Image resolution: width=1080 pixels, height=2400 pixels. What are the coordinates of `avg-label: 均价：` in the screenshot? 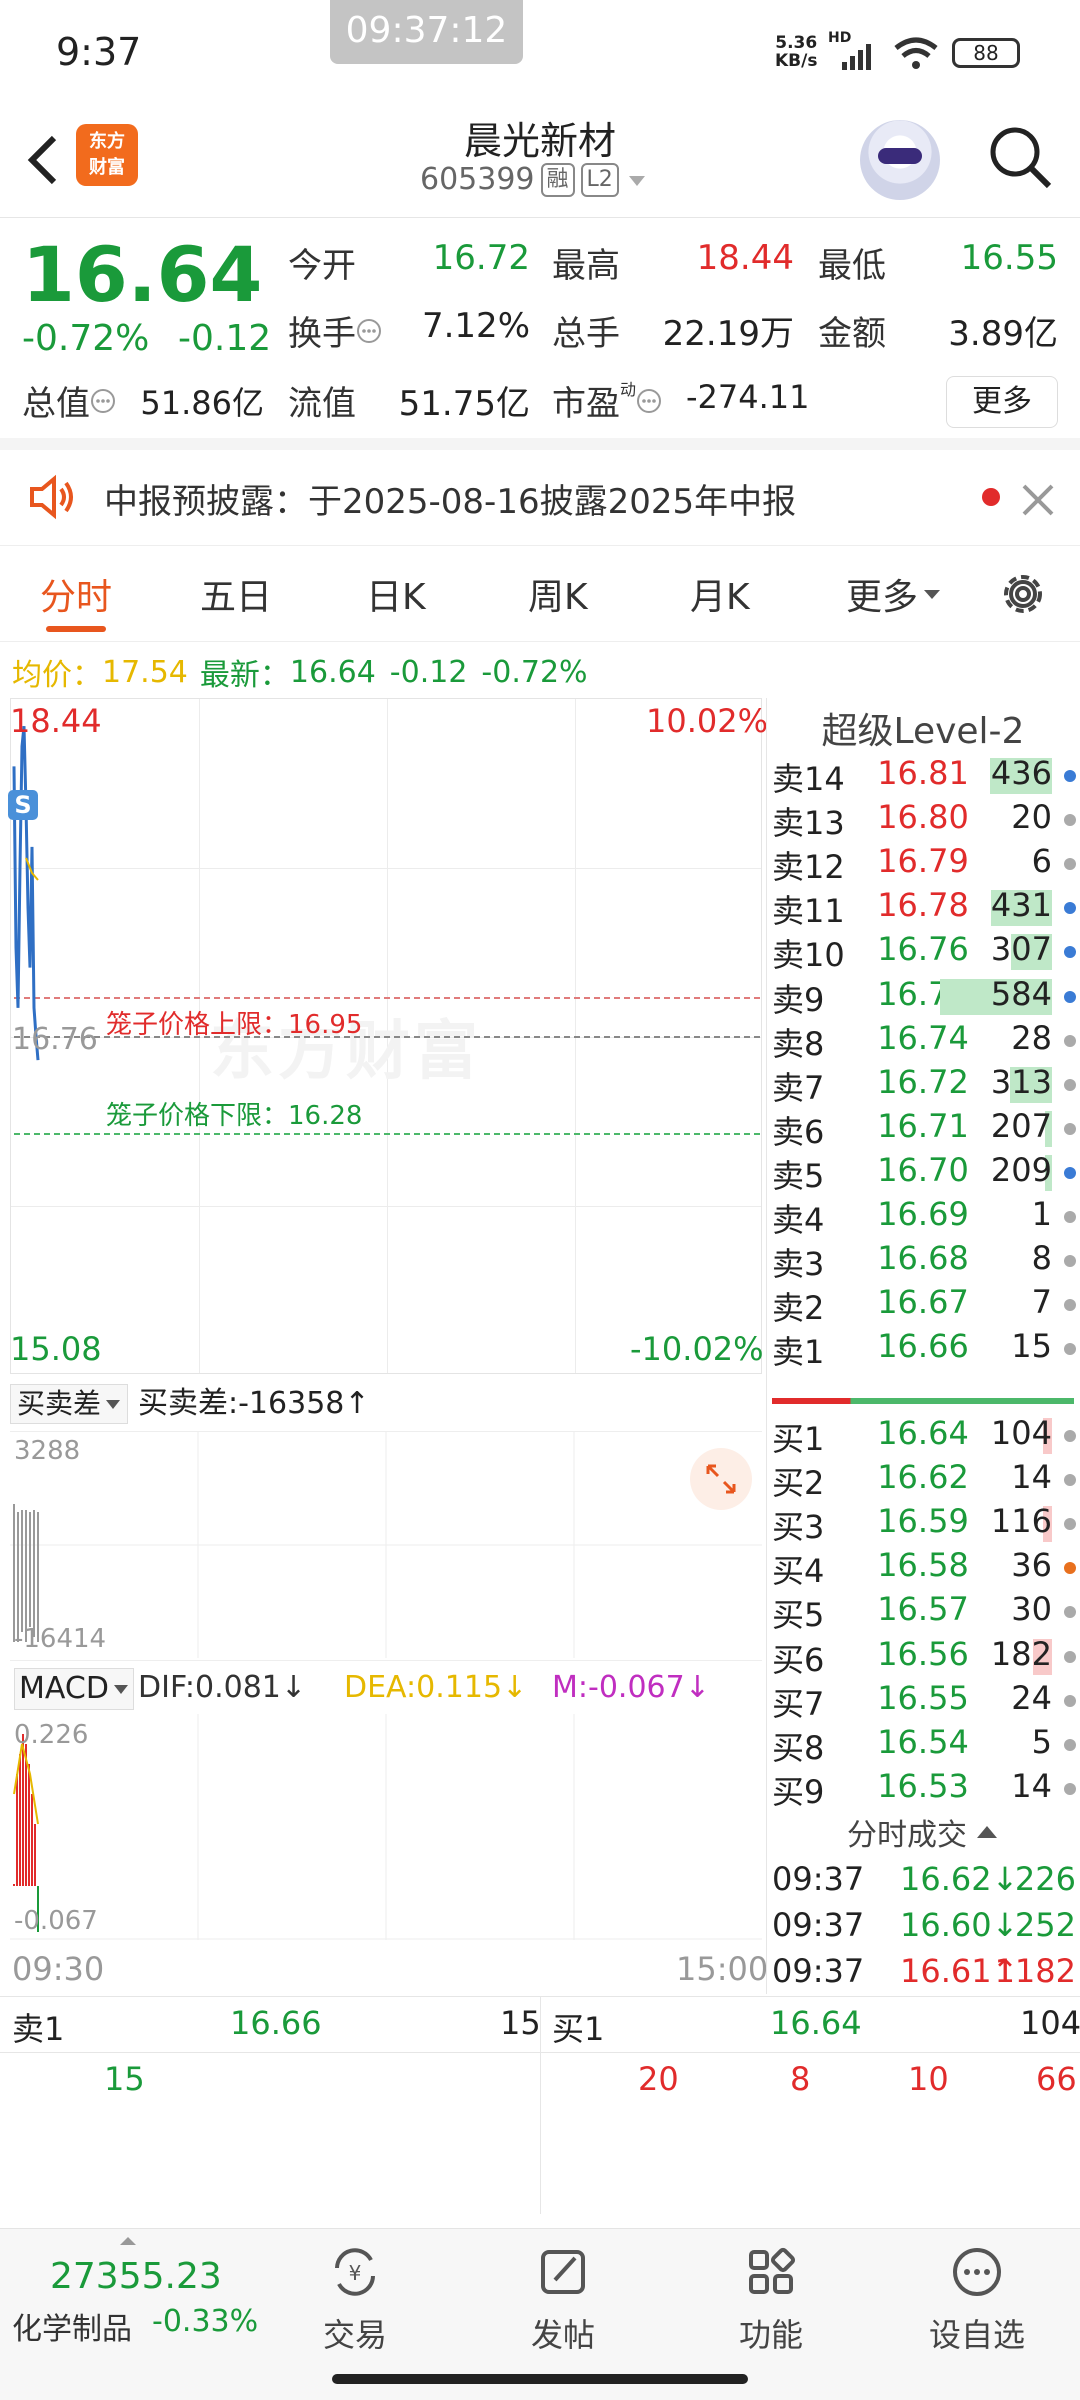 It's located at (57, 675).